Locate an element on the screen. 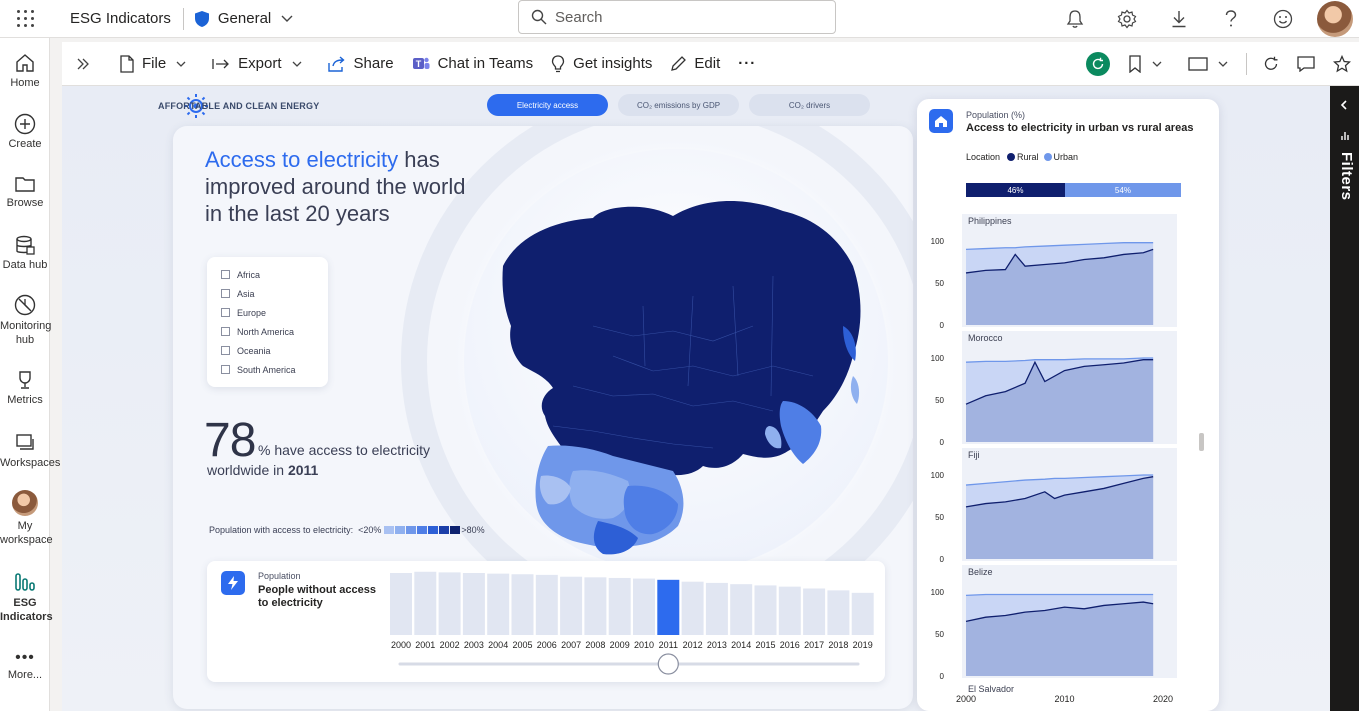  help-icon is located at coordinates (1231, 19).